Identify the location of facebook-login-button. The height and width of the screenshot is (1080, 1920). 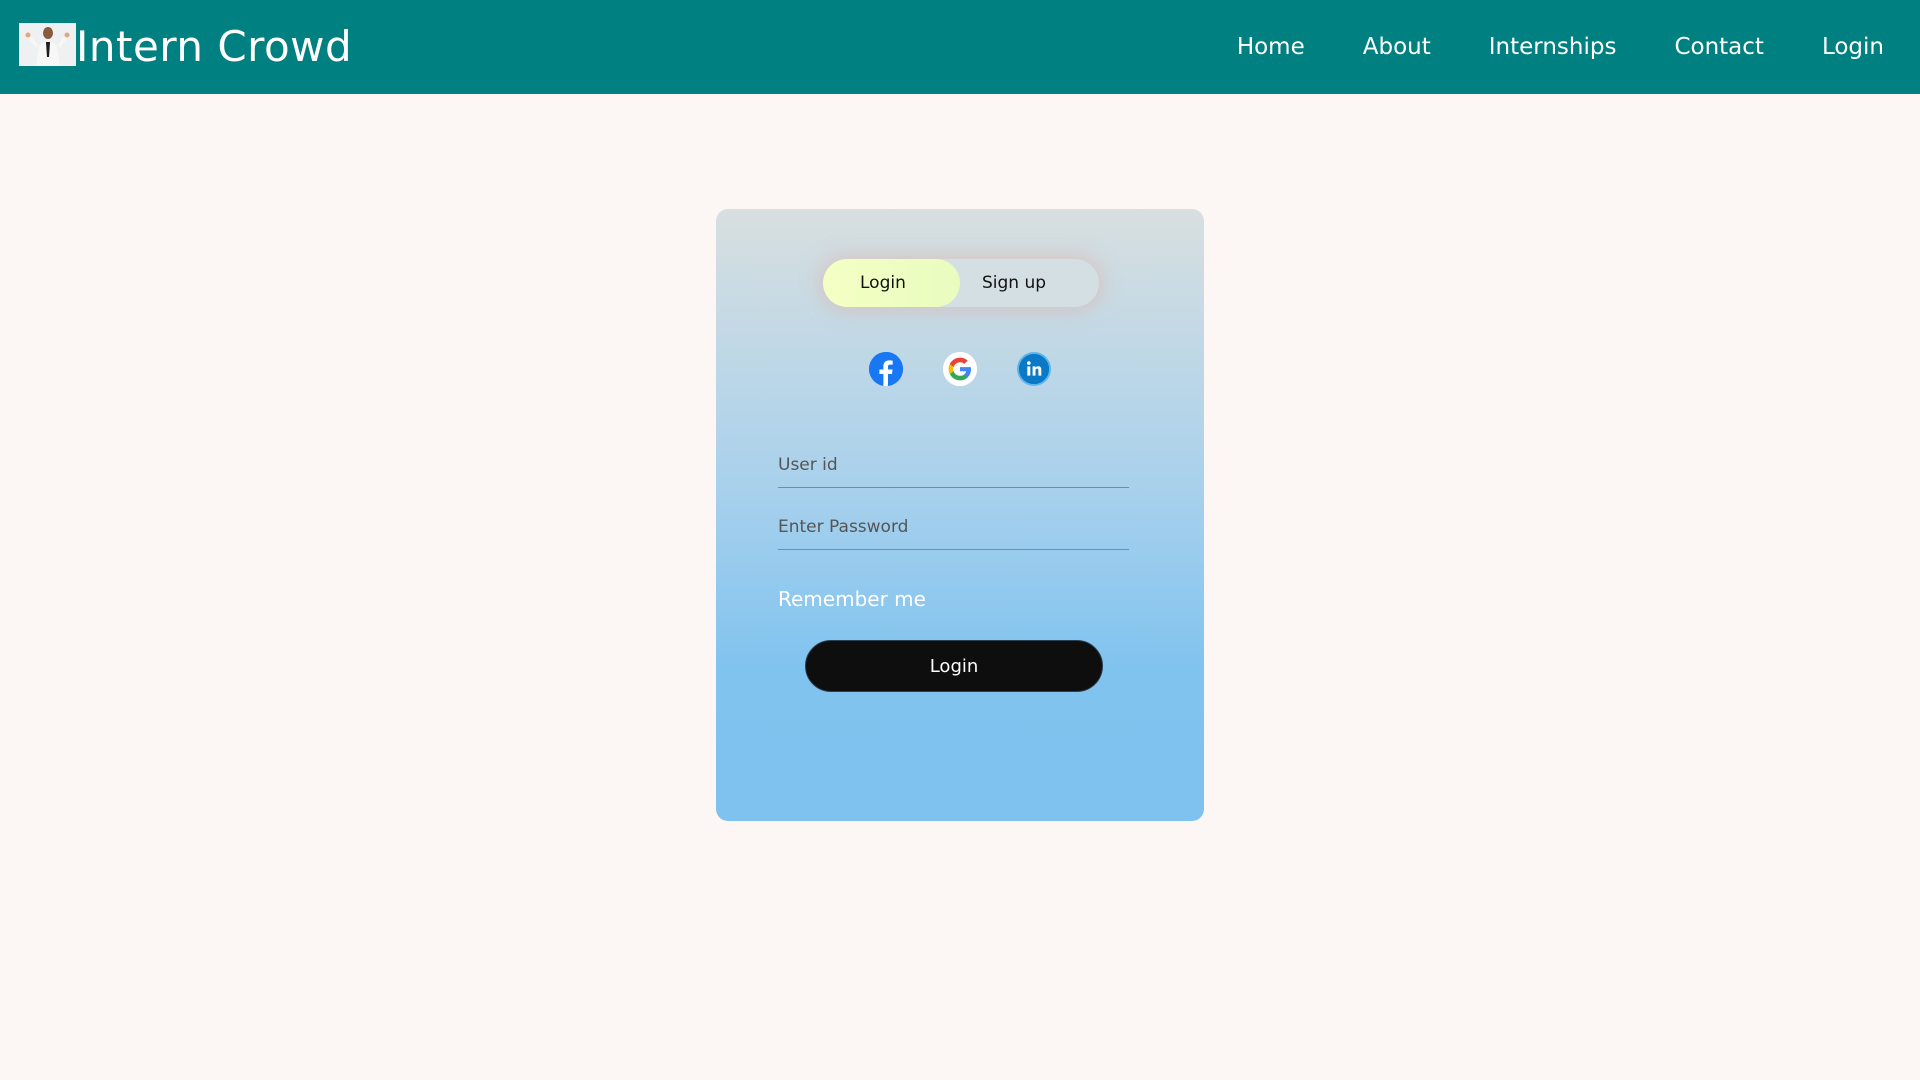
(886, 369).